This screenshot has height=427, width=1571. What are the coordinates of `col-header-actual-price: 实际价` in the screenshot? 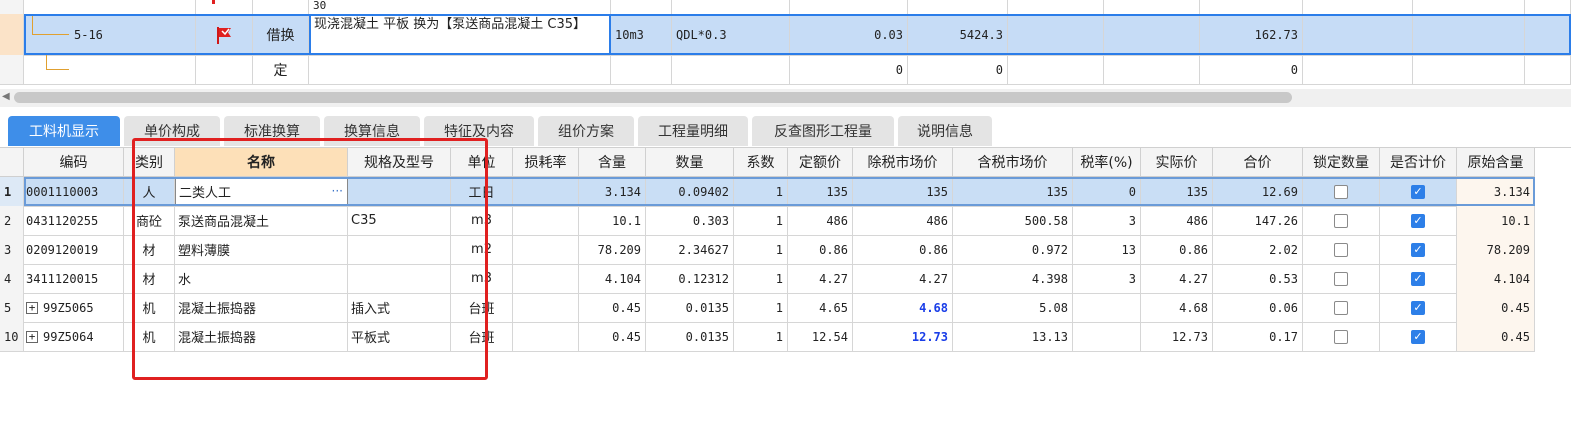 It's located at (1177, 162).